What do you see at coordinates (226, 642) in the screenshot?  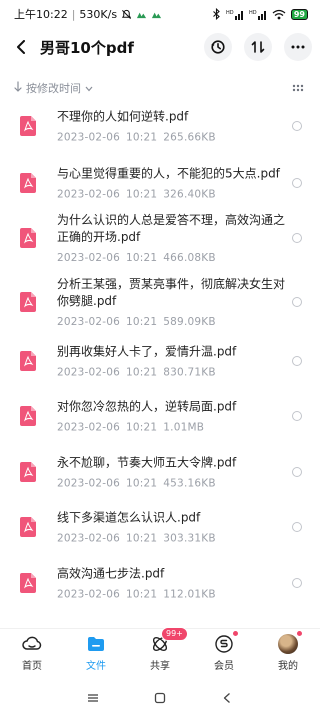 I see `member-coin-icon` at bounding box center [226, 642].